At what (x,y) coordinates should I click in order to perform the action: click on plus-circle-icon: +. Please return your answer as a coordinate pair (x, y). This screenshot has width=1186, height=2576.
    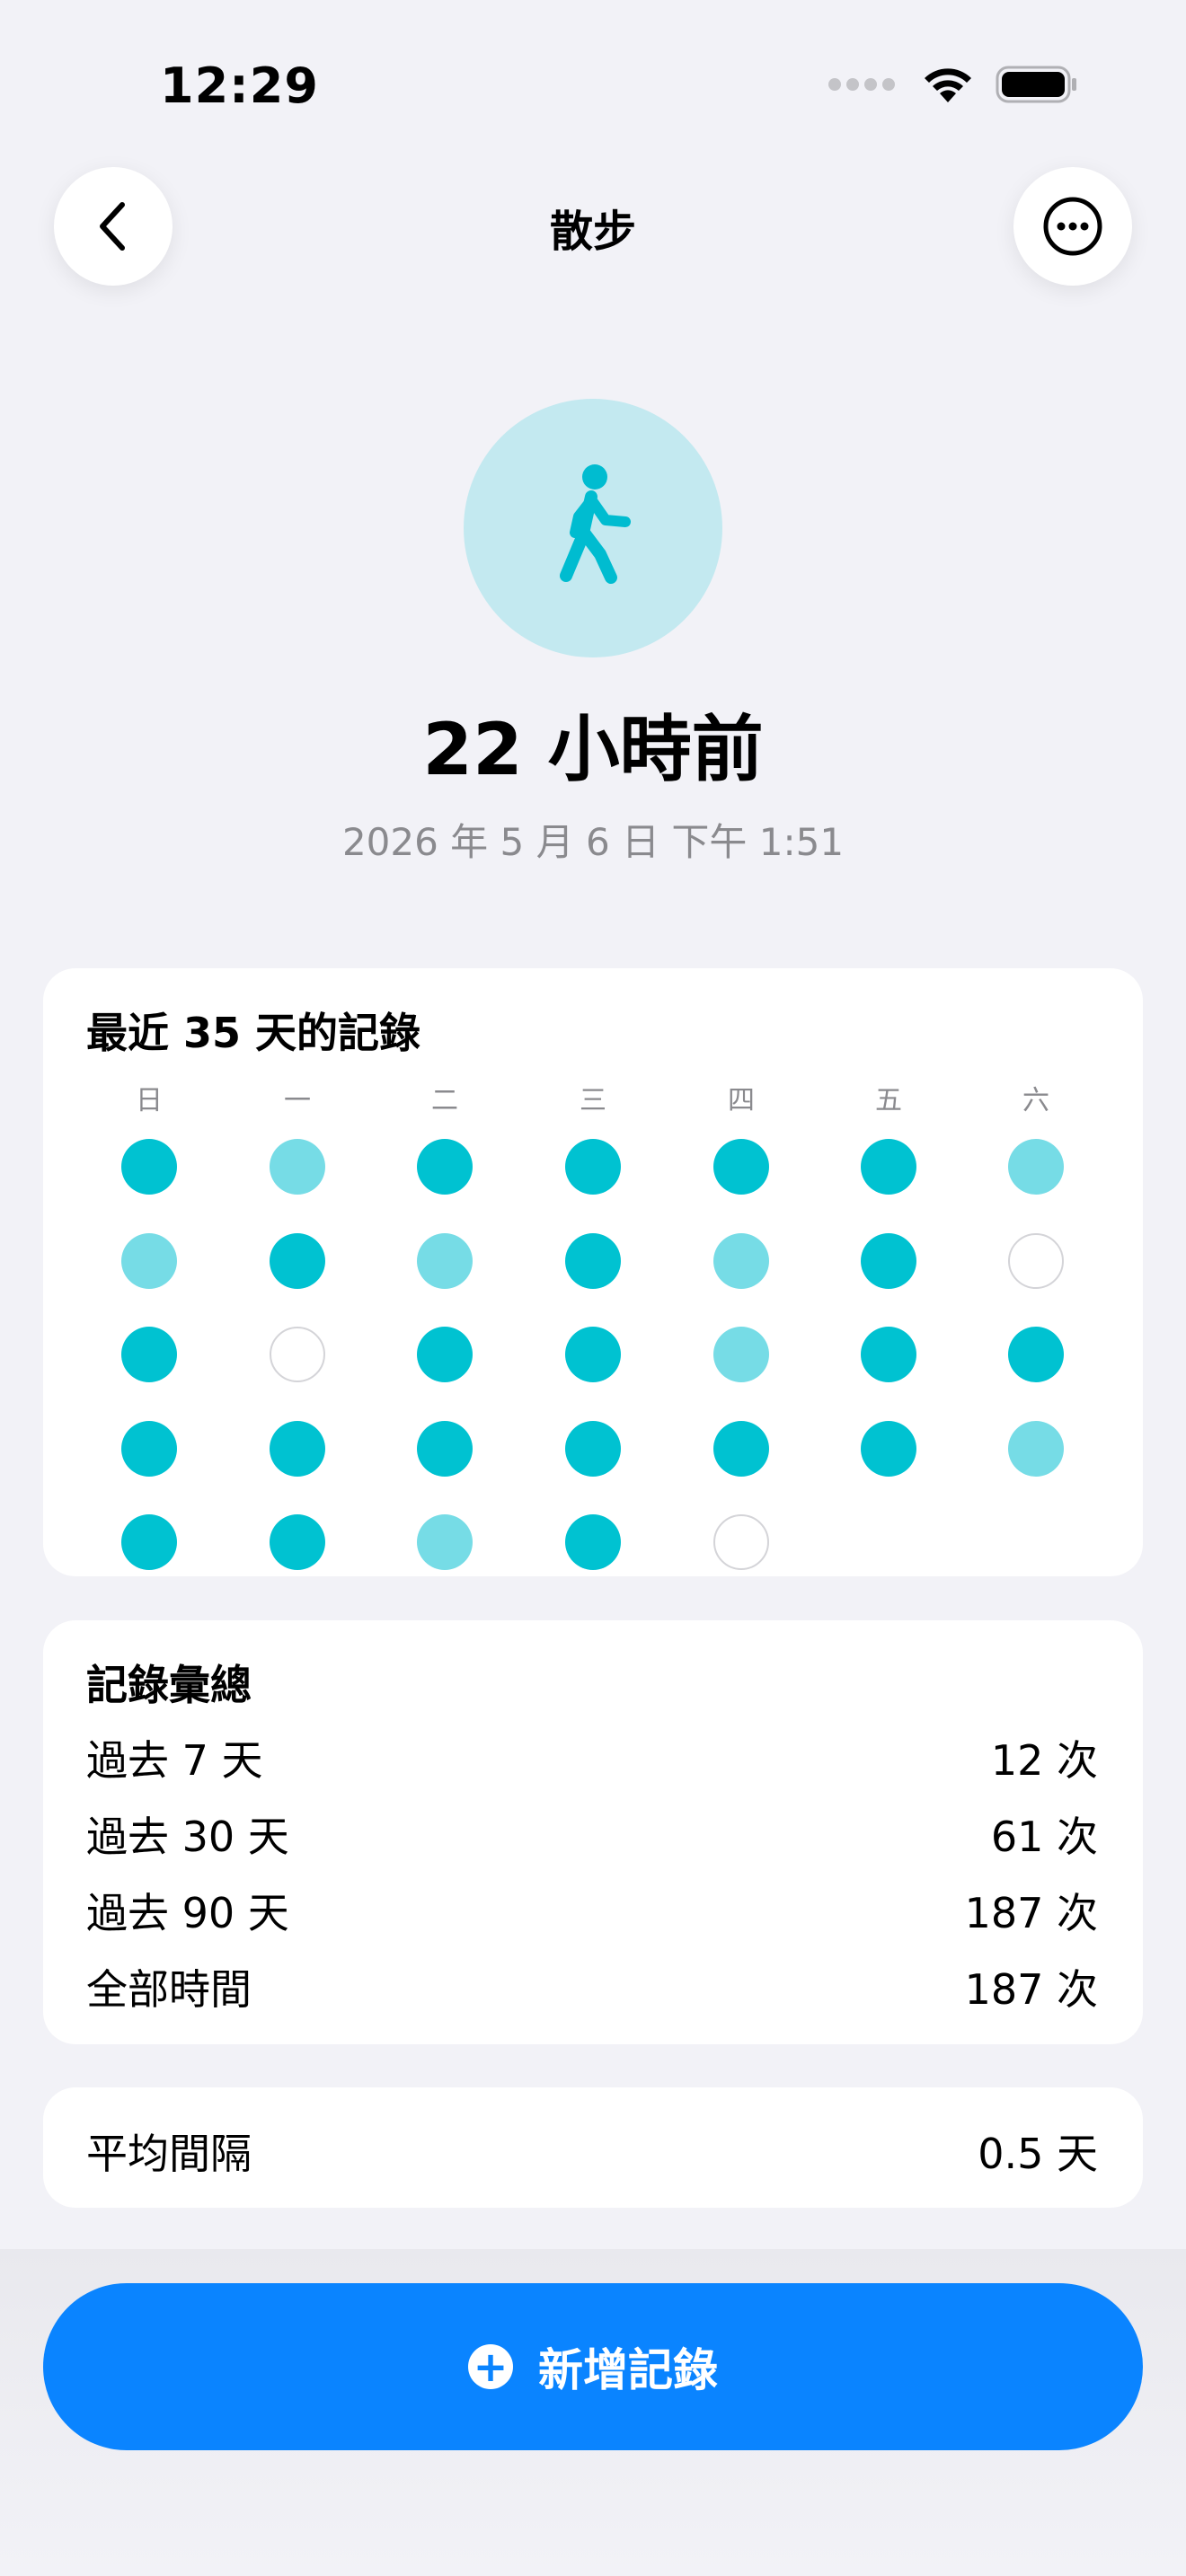
    Looking at the image, I should click on (490, 2366).